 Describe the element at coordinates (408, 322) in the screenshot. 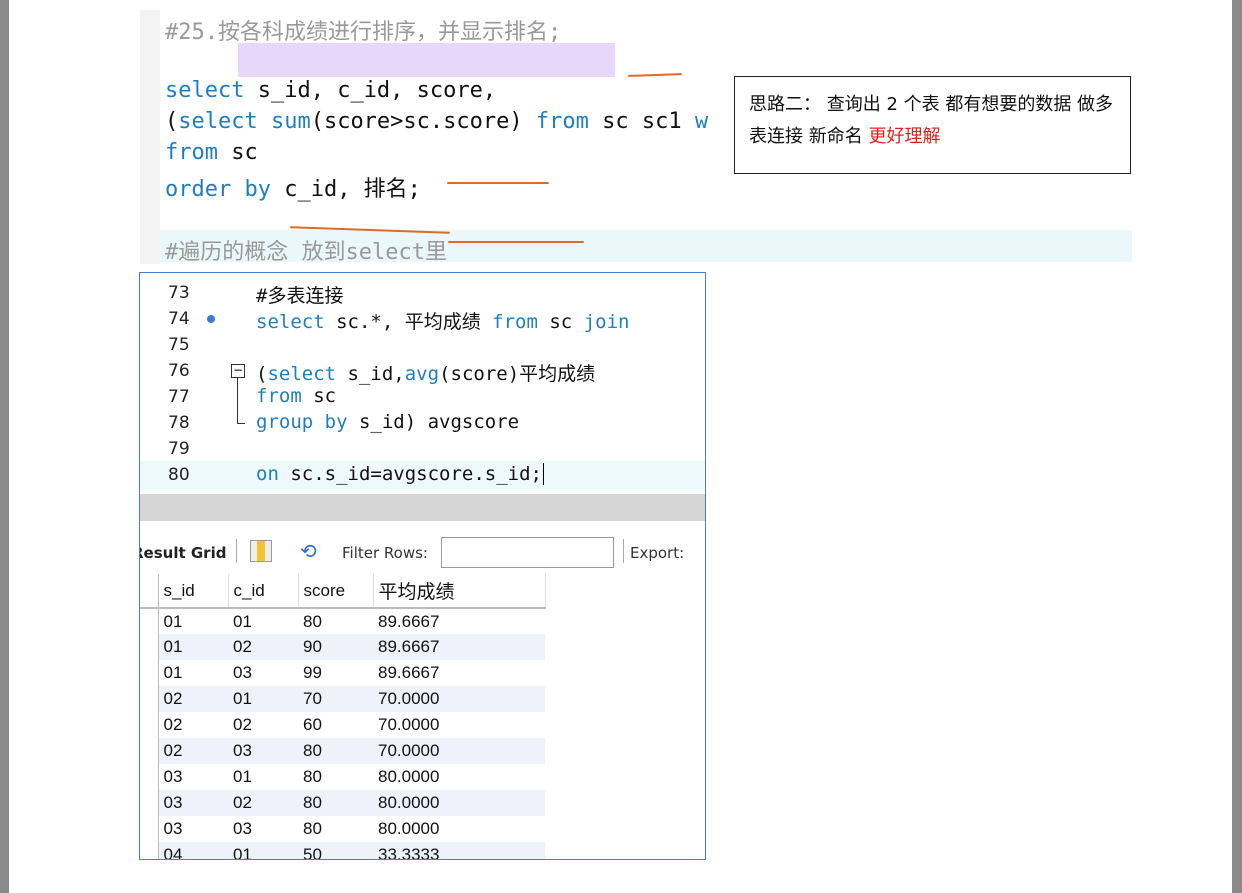

I see `txt: sc.*, 平均成绩` at that location.